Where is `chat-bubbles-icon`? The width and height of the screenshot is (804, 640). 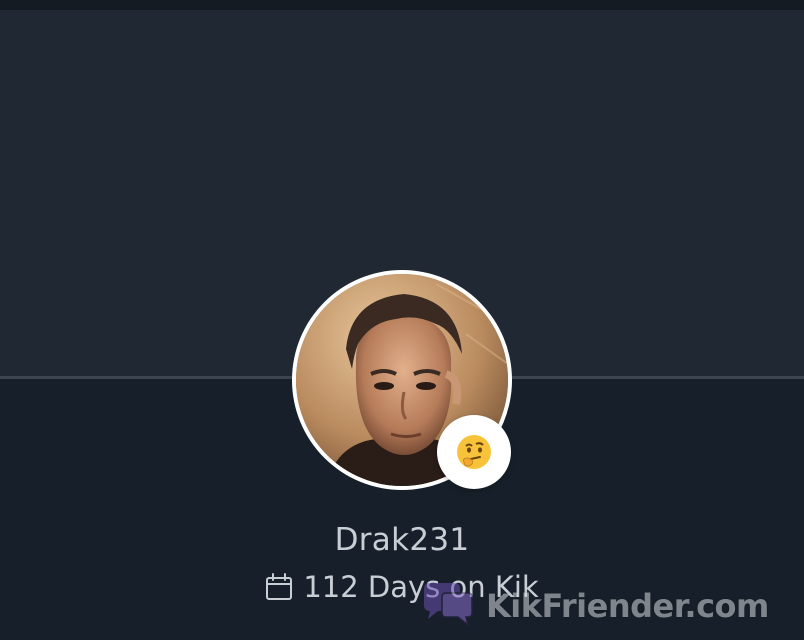 chat-bubbles-icon is located at coordinates (448, 605).